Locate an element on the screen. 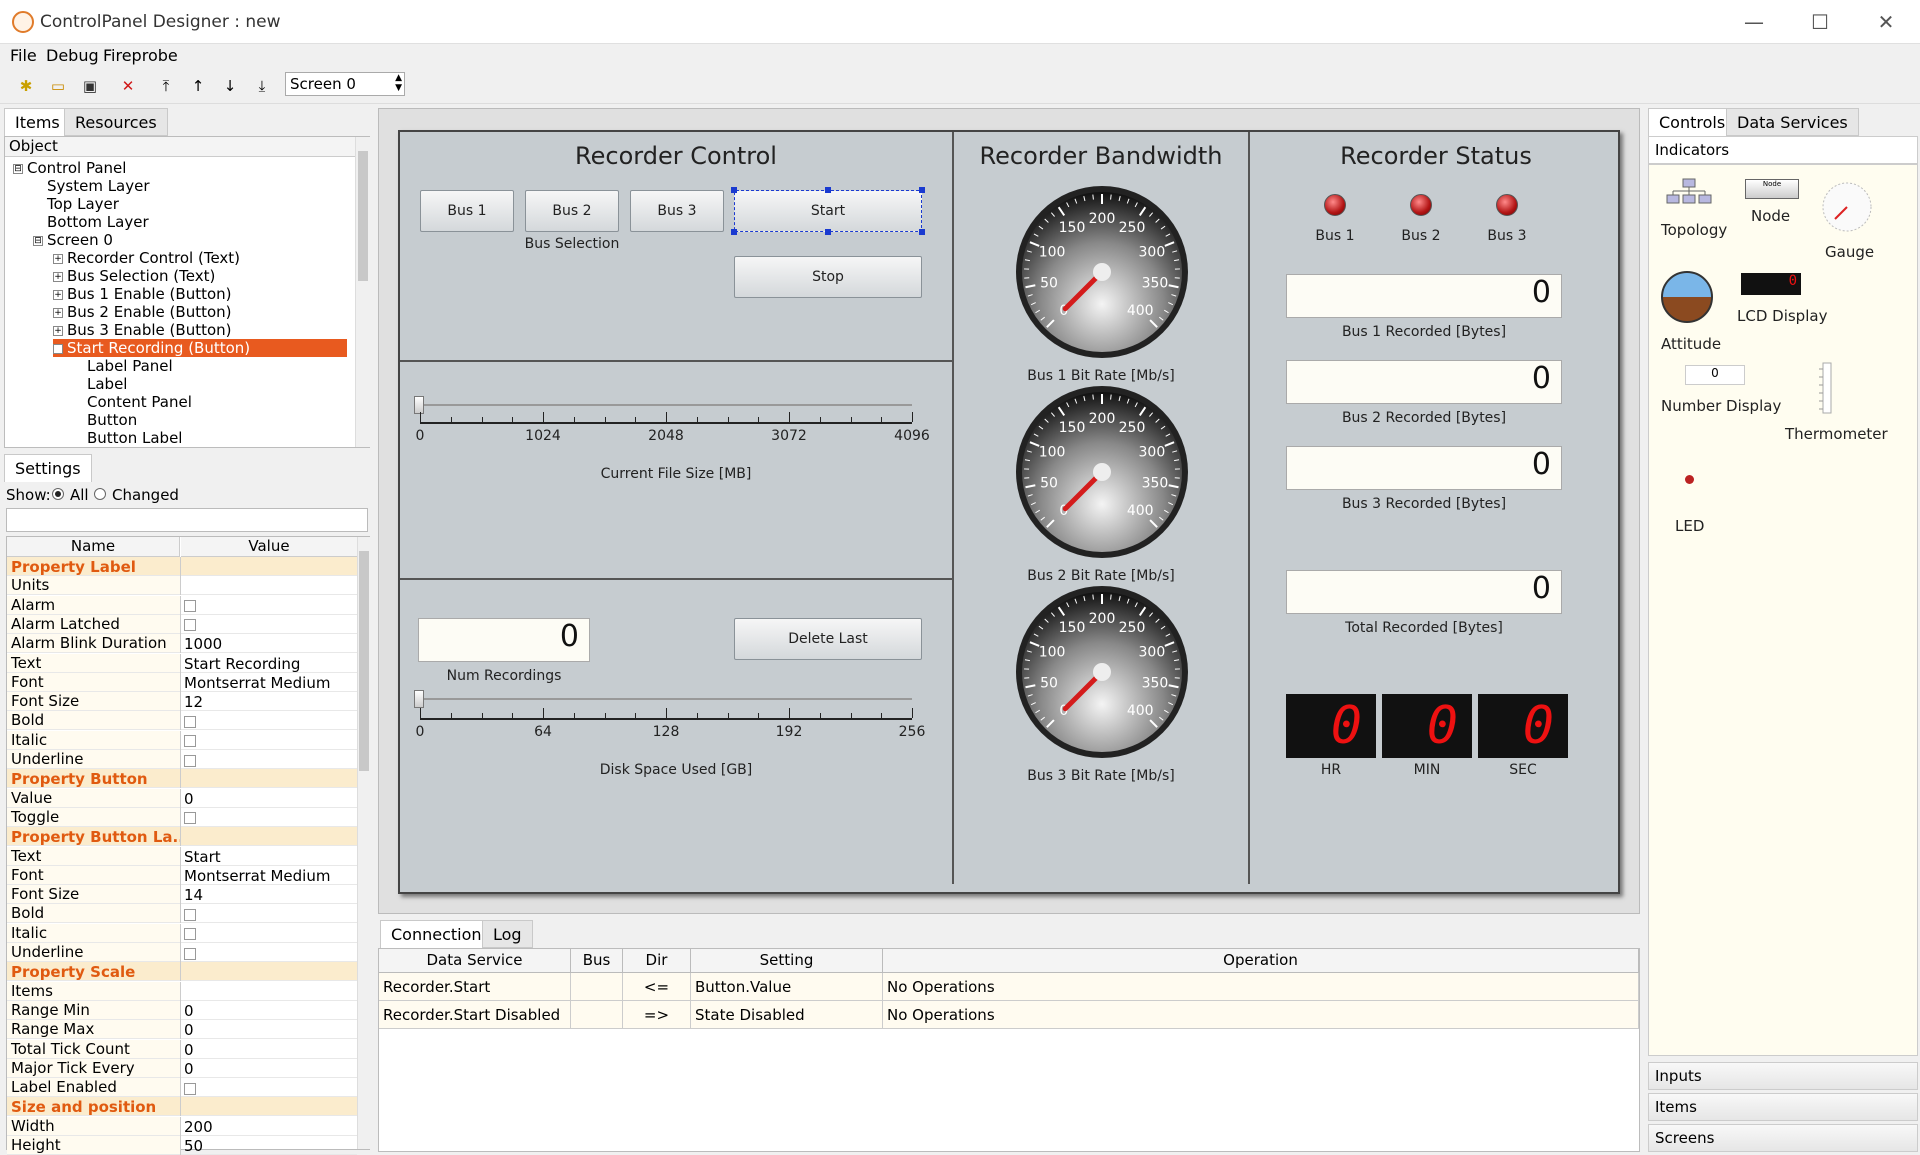  connection-cell: Recorder.Start Disabled is located at coordinates (475, 1015).